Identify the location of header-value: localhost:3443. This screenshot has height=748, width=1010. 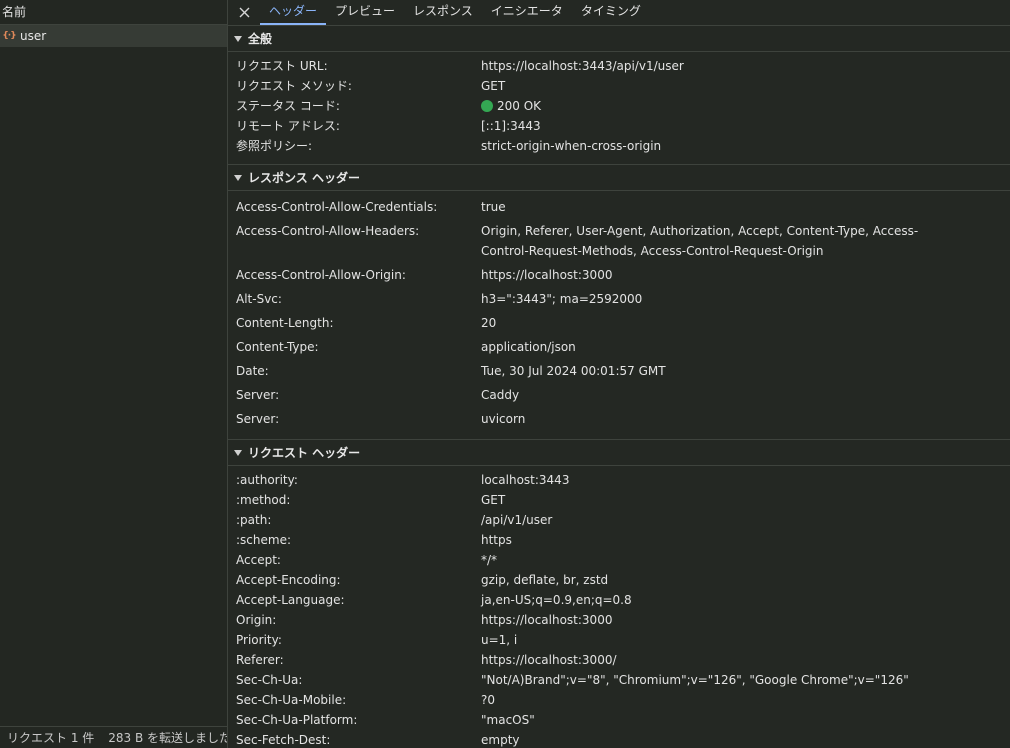
(525, 480).